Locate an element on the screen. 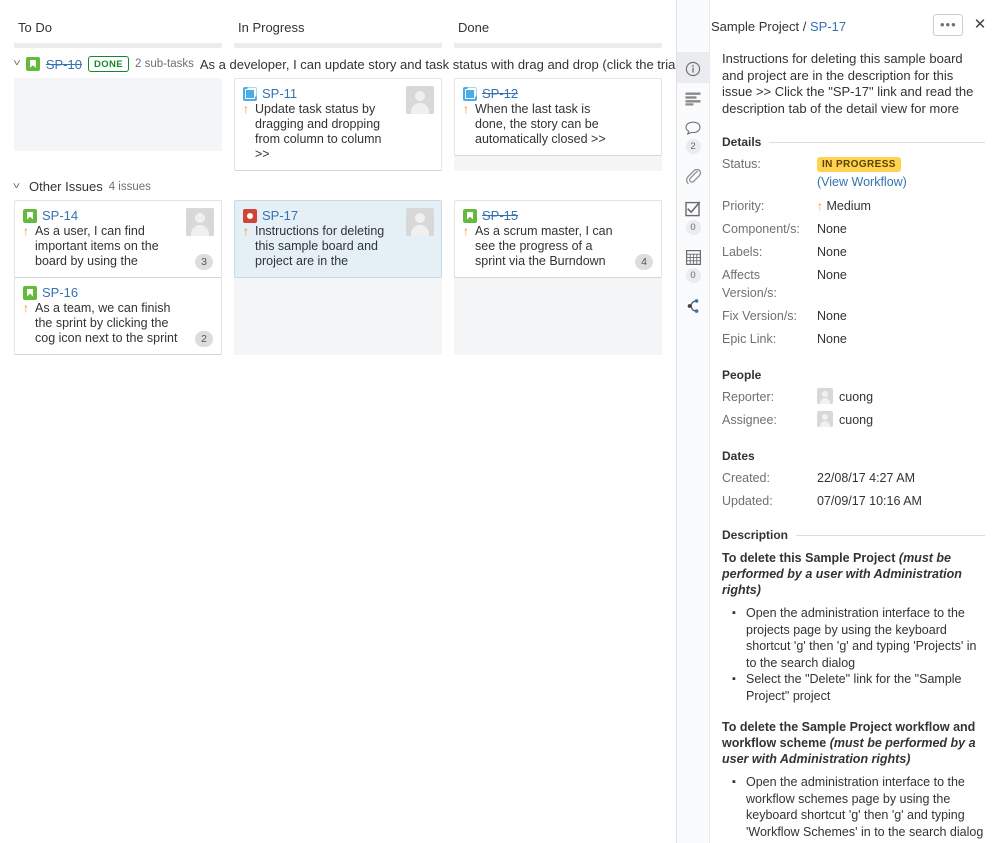  field-reporter: Reporter: cuong is located at coordinates (853, 397).